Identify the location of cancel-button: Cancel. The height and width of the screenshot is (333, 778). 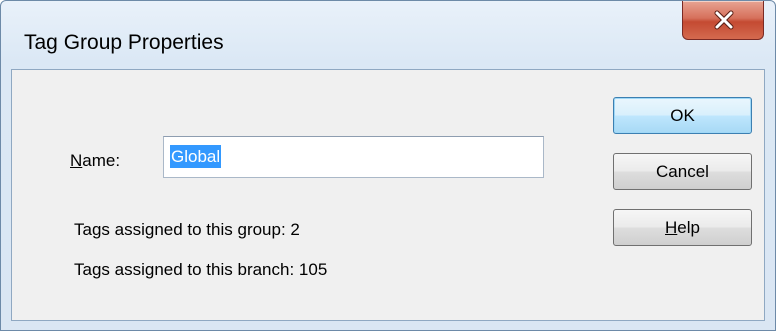
(682, 171).